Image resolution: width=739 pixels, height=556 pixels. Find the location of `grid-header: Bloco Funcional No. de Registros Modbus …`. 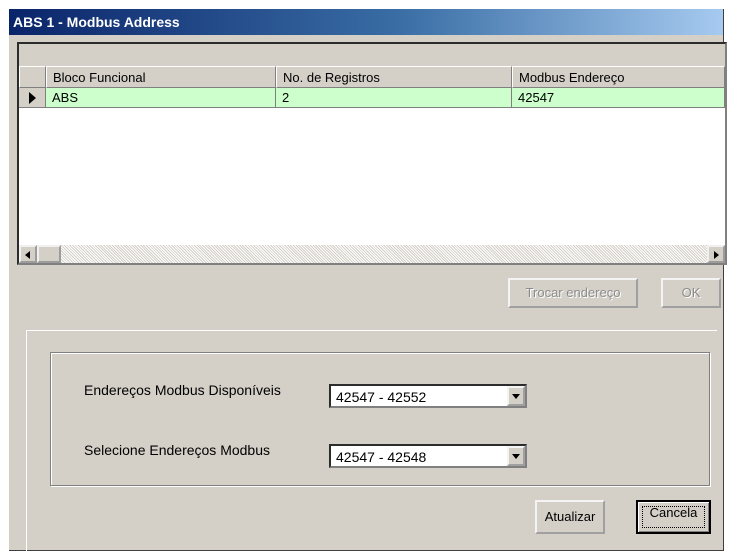

grid-header: Bloco Funcional No. de Registros Modbus … is located at coordinates (372, 77).